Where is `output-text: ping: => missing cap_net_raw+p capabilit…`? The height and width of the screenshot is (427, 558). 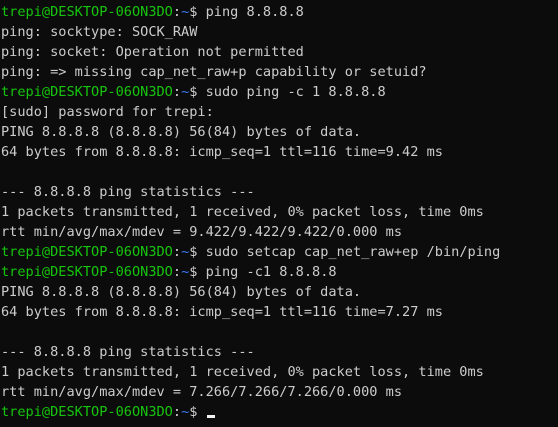
output-text: ping: => missing cap_net_raw+p capabilit… is located at coordinates (214, 72).